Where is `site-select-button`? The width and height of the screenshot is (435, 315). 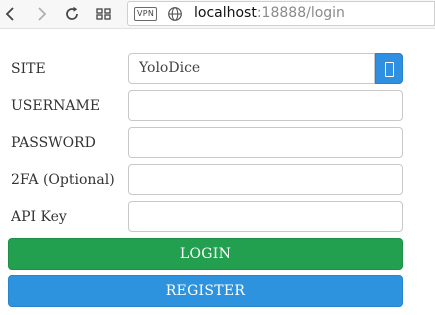 site-select-button is located at coordinates (389, 68).